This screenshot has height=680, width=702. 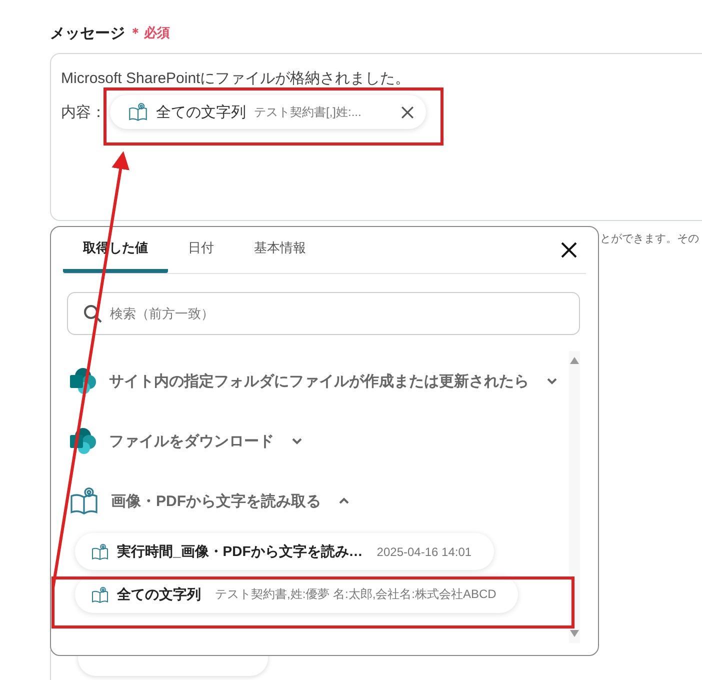 I want to click on hint-text: とができます。その, so click(x=649, y=239).